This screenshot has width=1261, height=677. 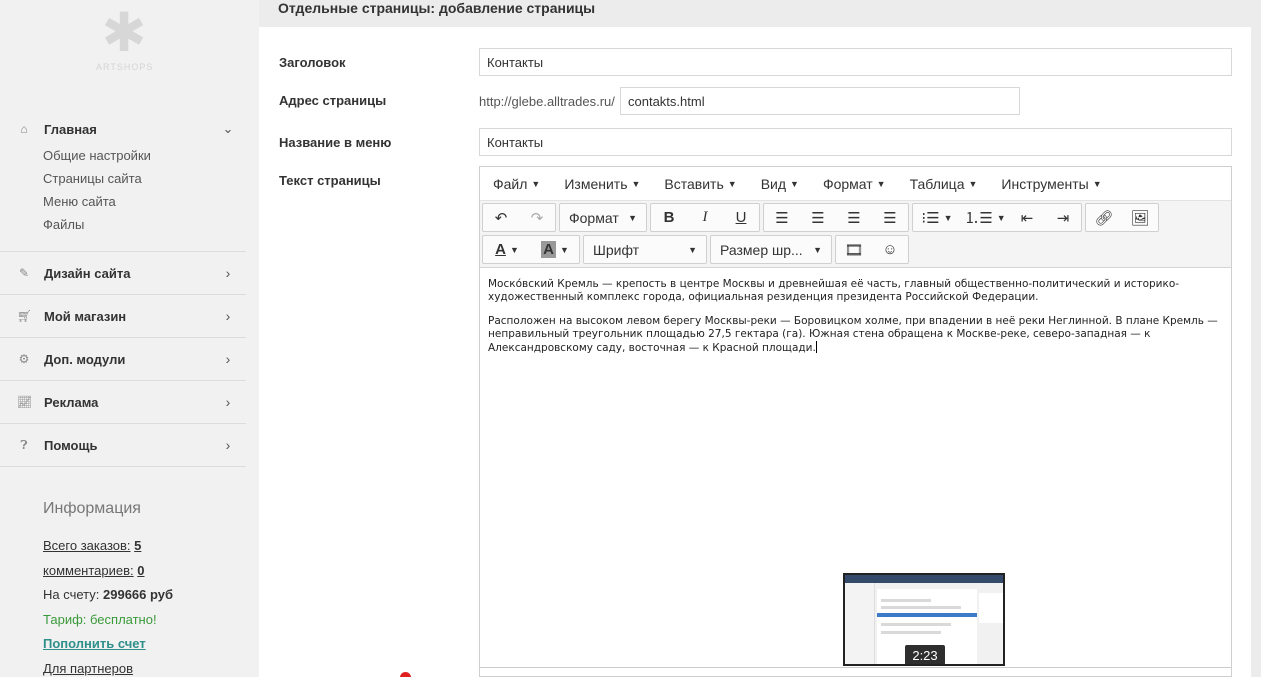 I want to click on video-preview-thumbnail: 2:23, so click(x=924, y=619).